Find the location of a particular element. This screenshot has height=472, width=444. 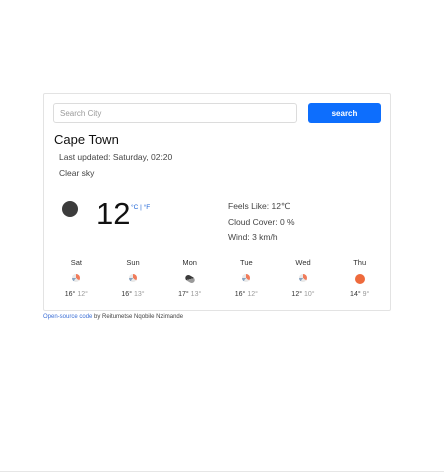

forecast-day: Mon 17° 13° is located at coordinates (189, 278).